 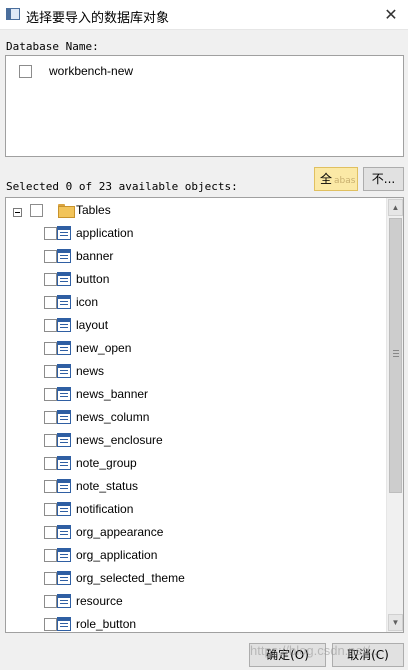 What do you see at coordinates (106, 463) in the screenshot?
I see `table-label: note_group` at bounding box center [106, 463].